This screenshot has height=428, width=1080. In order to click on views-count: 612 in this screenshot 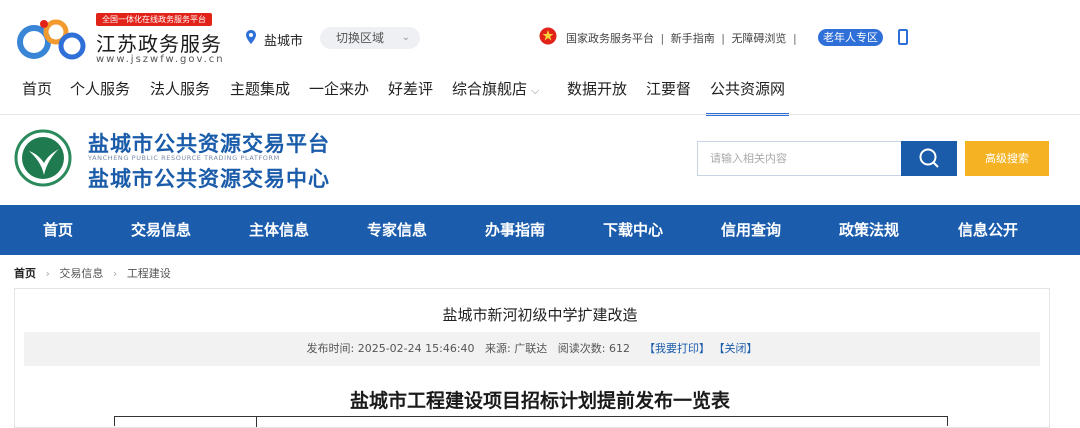, I will do `click(619, 348)`.